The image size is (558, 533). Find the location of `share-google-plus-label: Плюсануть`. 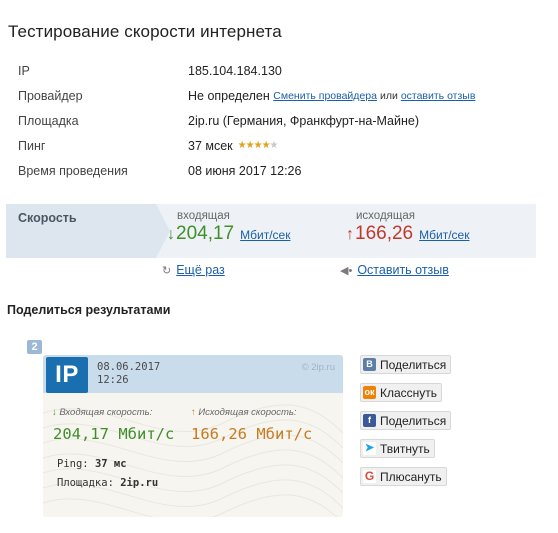

share-google-plus-label: Плюсануть is located at coordinates (411, 476).